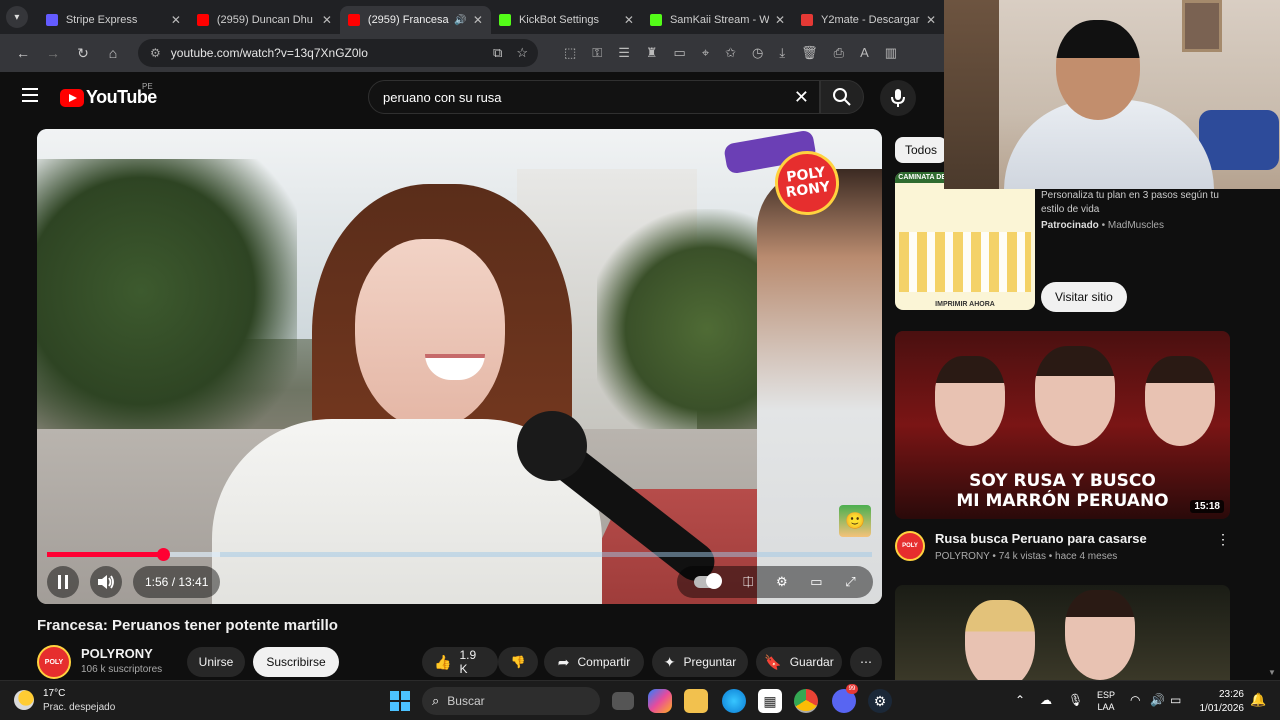 Image resolution: width=1280 pixels, height=720 pixels. I want to click on visit-site-button: Visitar sitio, so click(1084, 297).